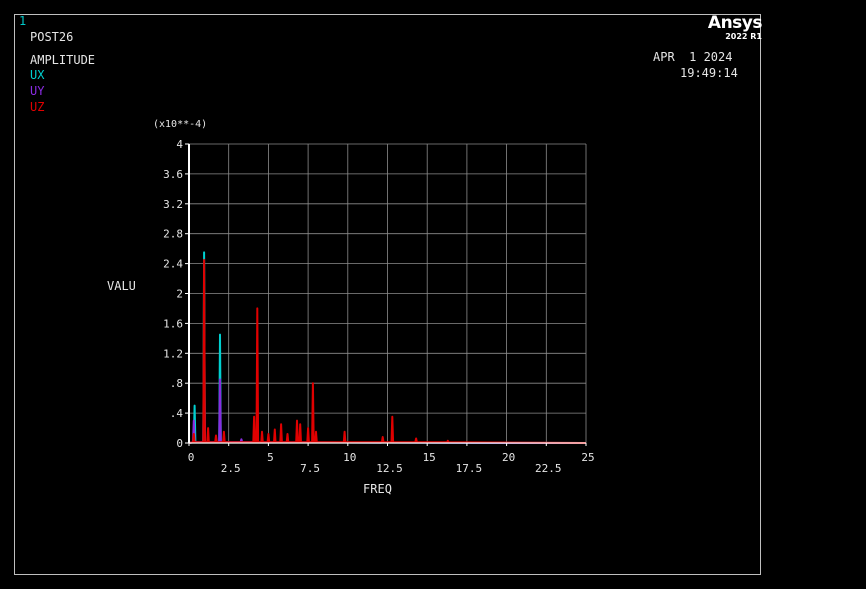 This screenshot has height=589, width=866. I want to click on y-tick-label: 2, so click(179, 294).